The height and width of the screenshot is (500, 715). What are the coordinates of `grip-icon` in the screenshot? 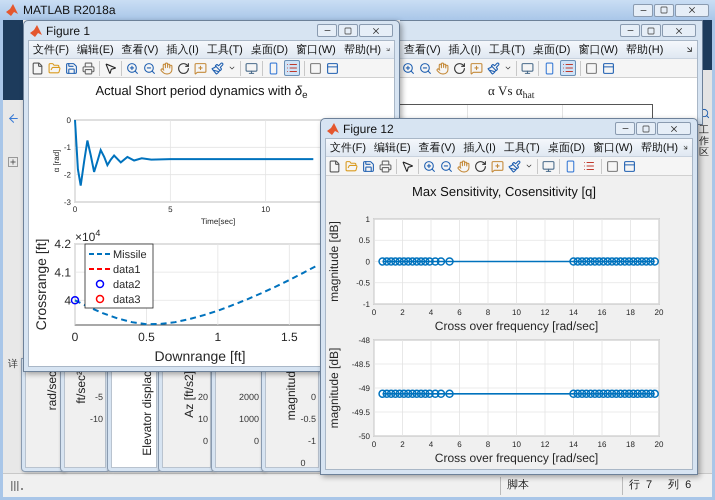 It's located at (18, 486).